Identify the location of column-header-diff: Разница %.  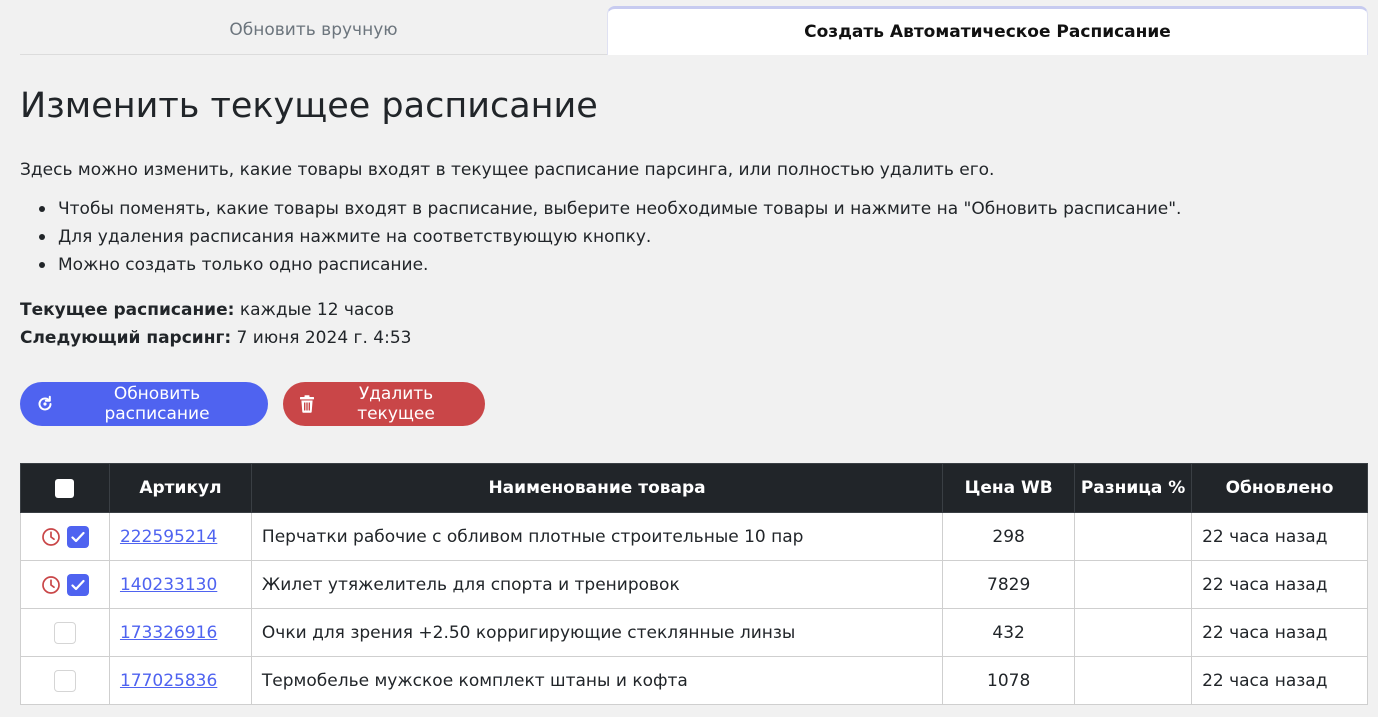
(1133, 488).